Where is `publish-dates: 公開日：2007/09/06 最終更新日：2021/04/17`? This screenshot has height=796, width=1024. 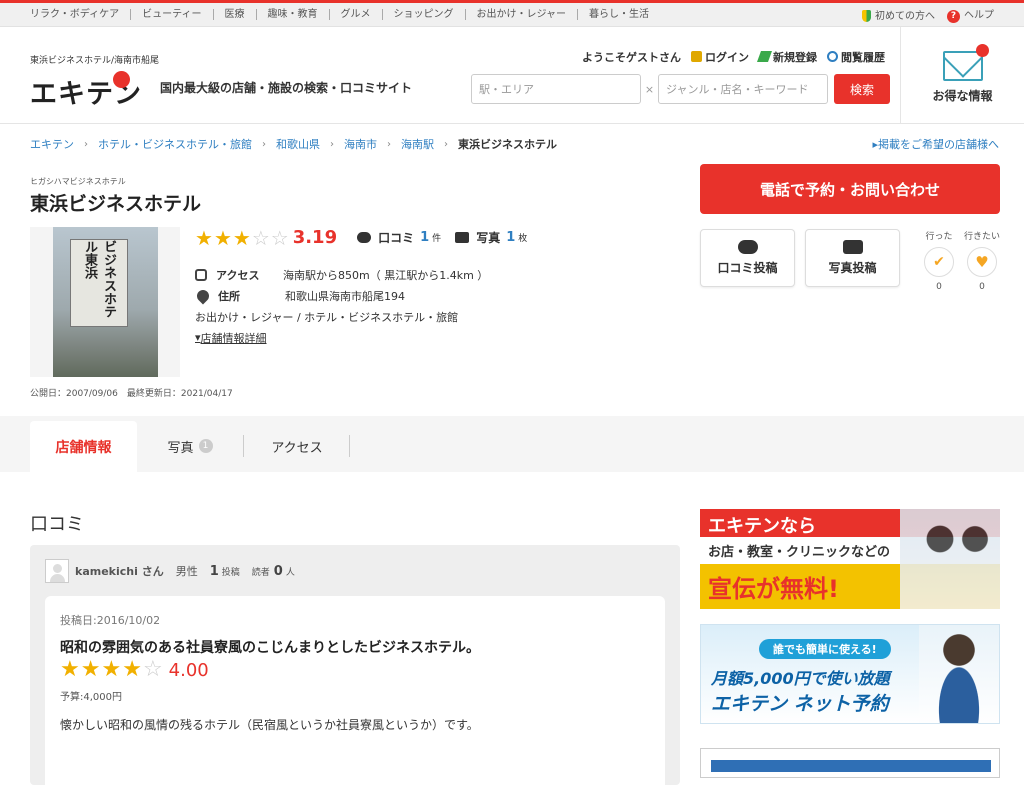
publish-dates: 公開日：2007/09/06 最終更新日：2021/04/17 is located at coordinates (131, 394).